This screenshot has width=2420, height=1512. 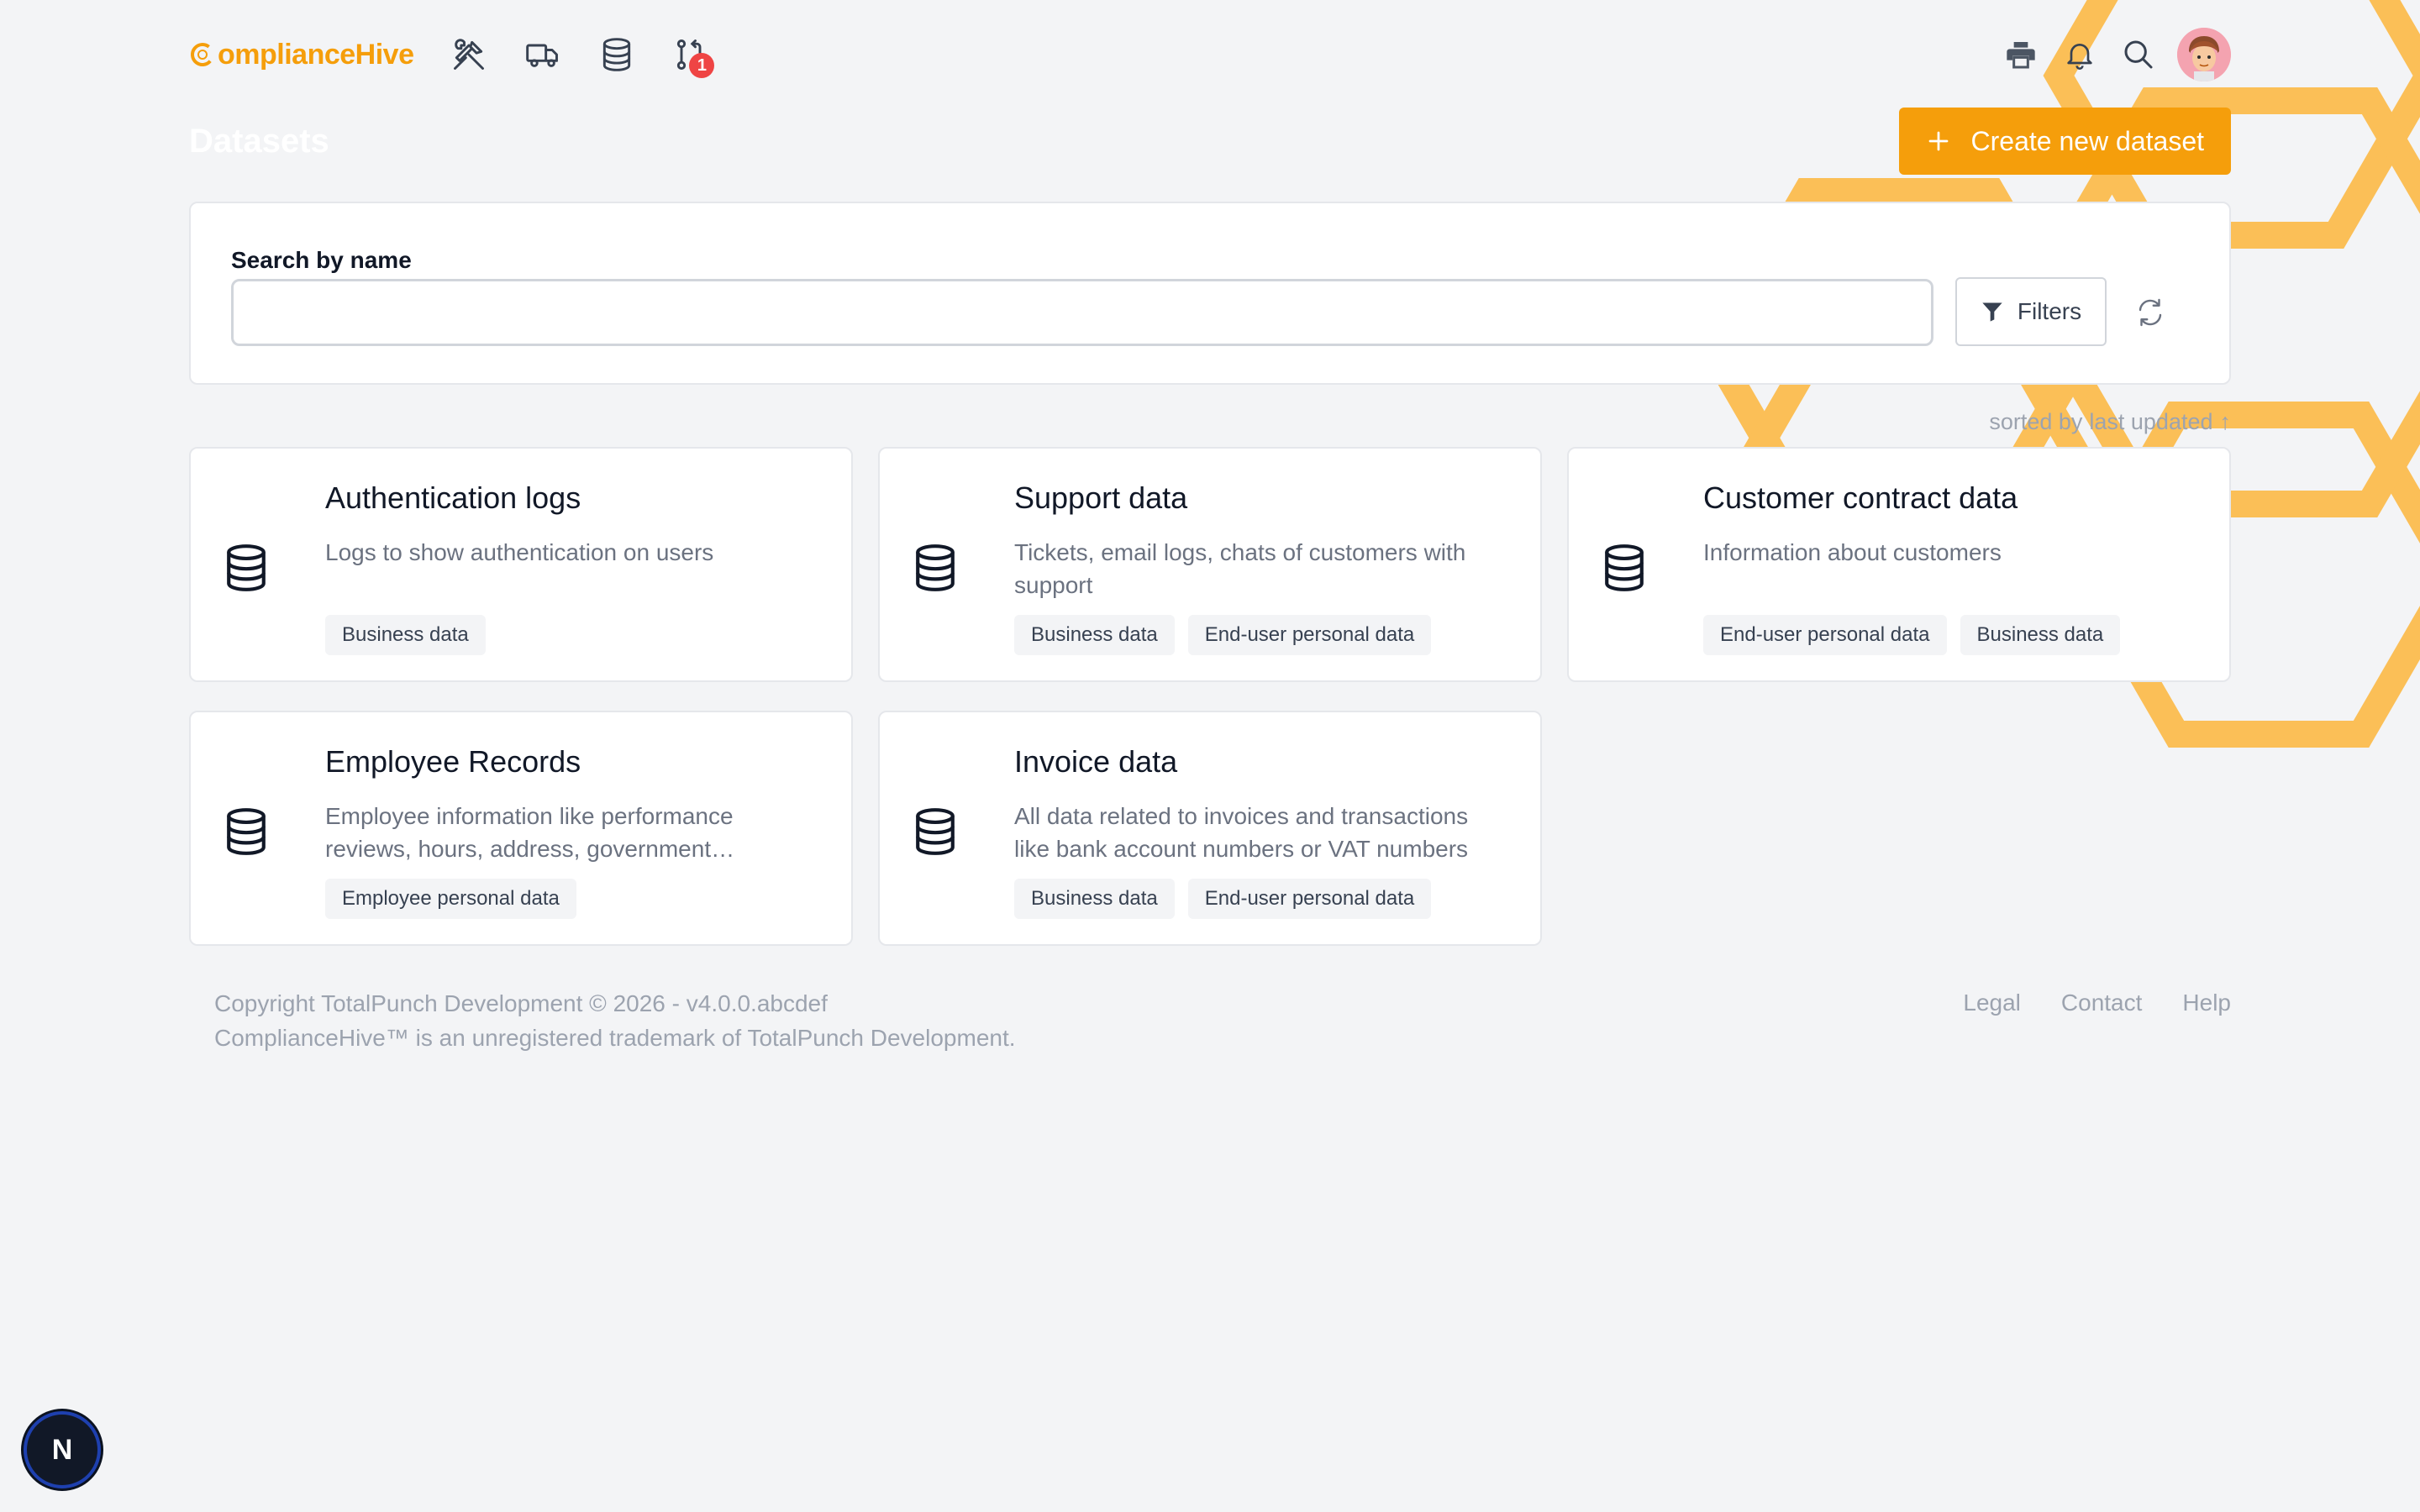 What do you see at coordinates (2102, 1003) in the screenshot?
I see `footer-link-contact: Contact` at bounding box center [2102, 1003].